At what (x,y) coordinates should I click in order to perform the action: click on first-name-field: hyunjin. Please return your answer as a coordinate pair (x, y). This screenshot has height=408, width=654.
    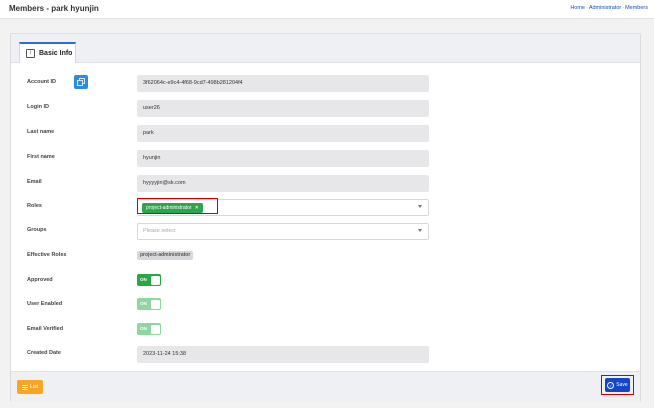
    Looking at the image, I should click on (283, 158).